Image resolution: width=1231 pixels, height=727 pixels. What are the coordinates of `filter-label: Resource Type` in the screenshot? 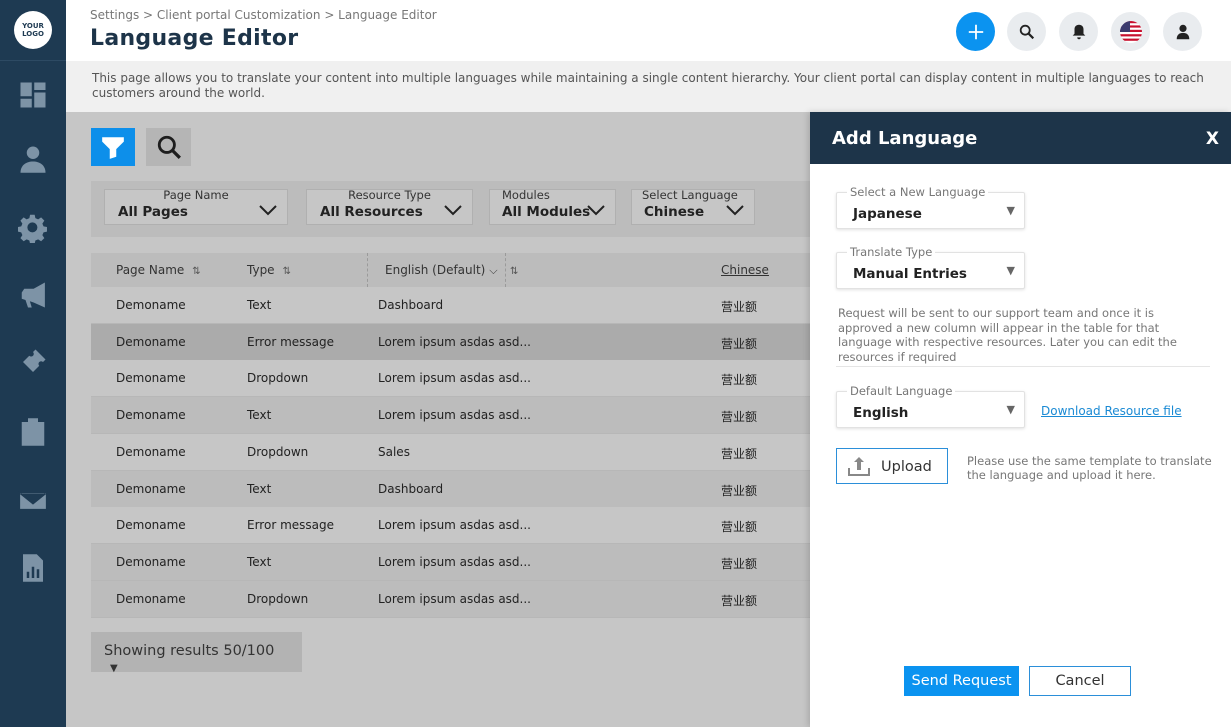 It's located at (389, 195).